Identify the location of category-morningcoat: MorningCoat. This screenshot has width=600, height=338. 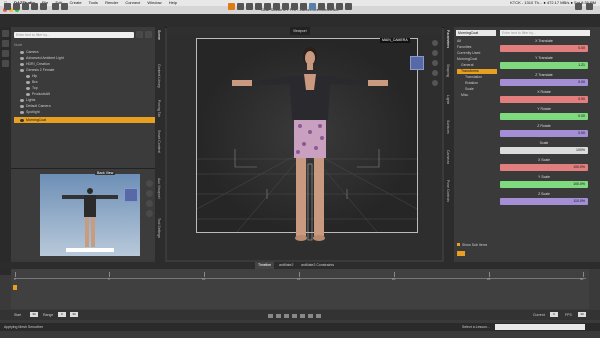
(477, 59).